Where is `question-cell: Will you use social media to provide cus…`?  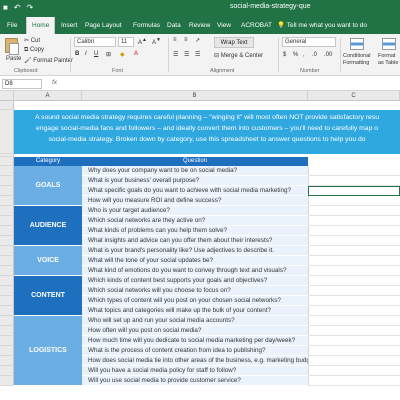 question-cell: Will you use social media to provide cus… is located at coordinates (195, 381).